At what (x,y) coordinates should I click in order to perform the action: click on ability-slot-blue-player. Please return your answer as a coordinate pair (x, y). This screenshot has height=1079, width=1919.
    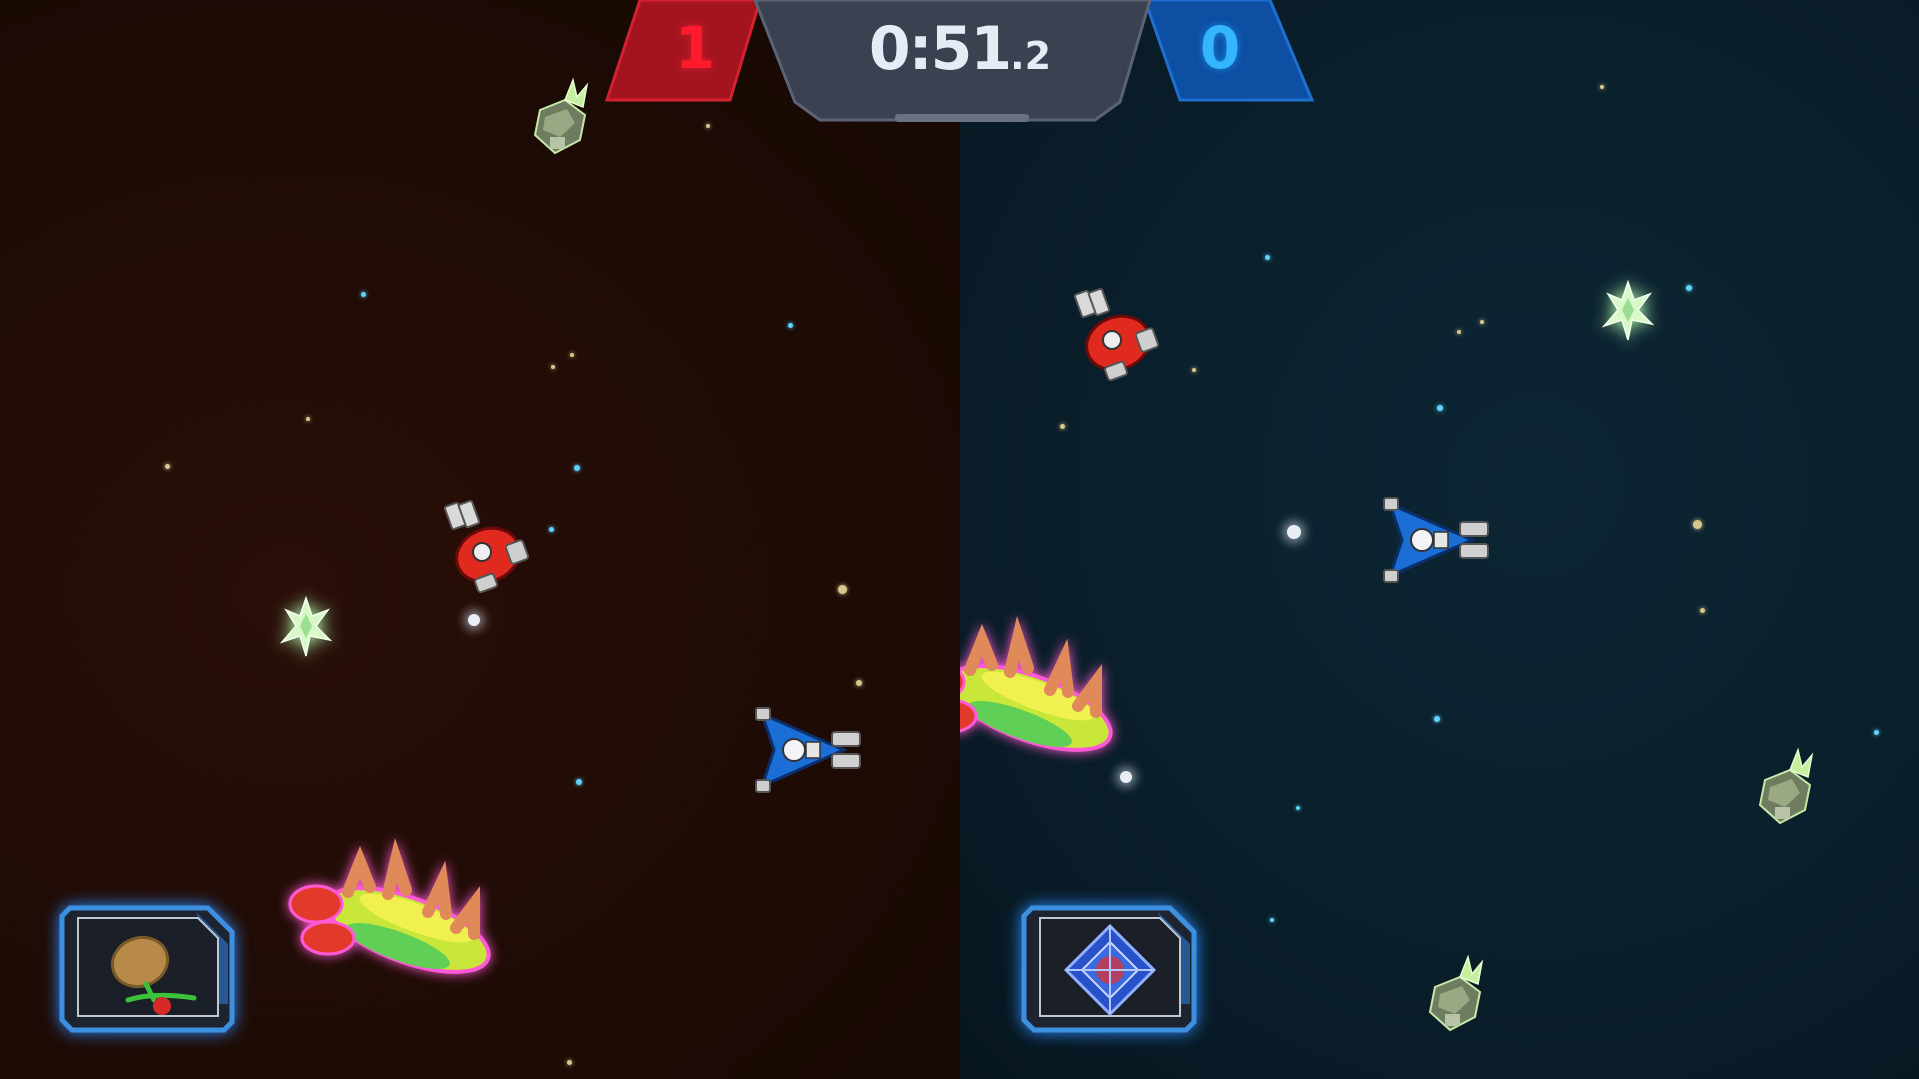
    Looking at the image, I should click on (1109, 969).